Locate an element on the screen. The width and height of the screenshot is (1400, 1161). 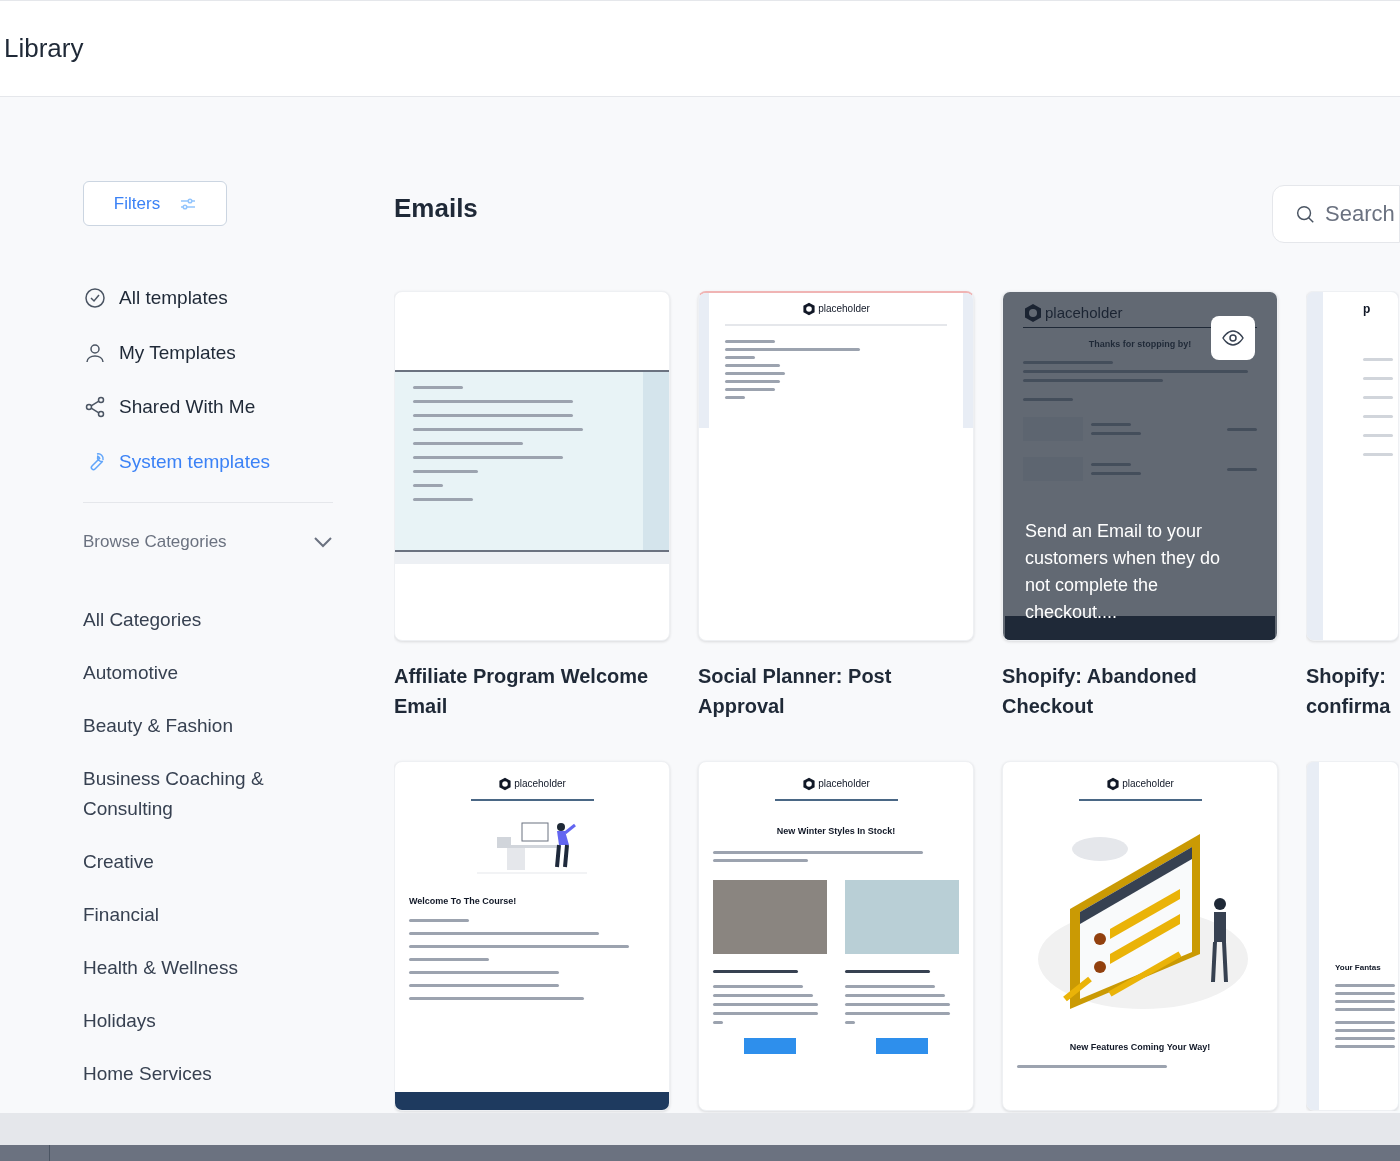
preview-heading: Your Fantas is located at coordinates (1358, 968).